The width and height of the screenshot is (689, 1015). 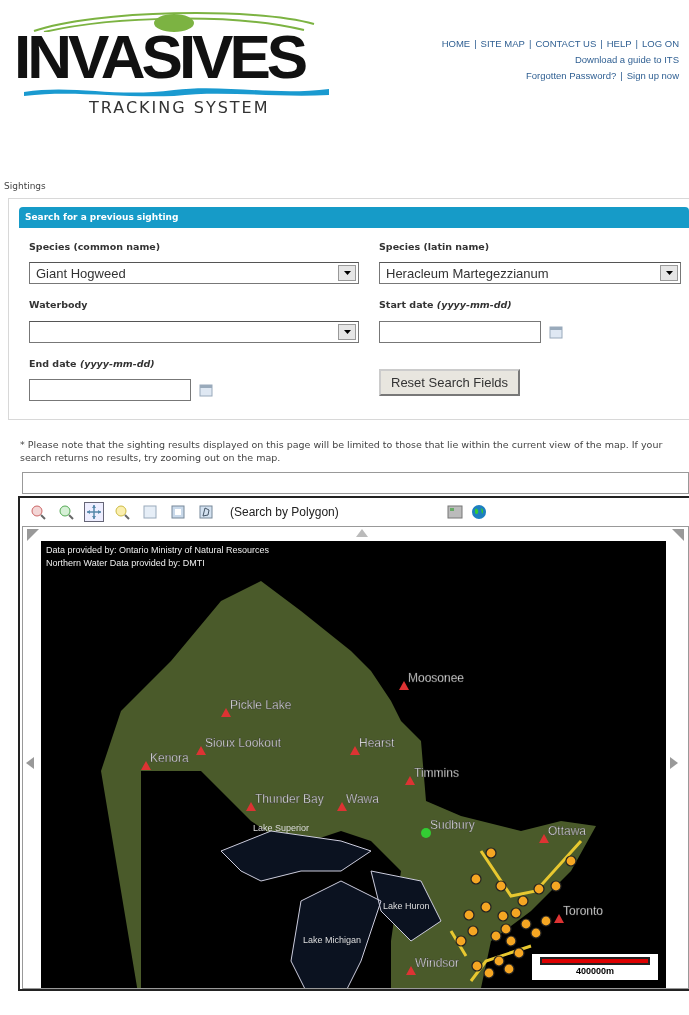 I want to click on scale-label: 400000m, so click(x=594, y=972).